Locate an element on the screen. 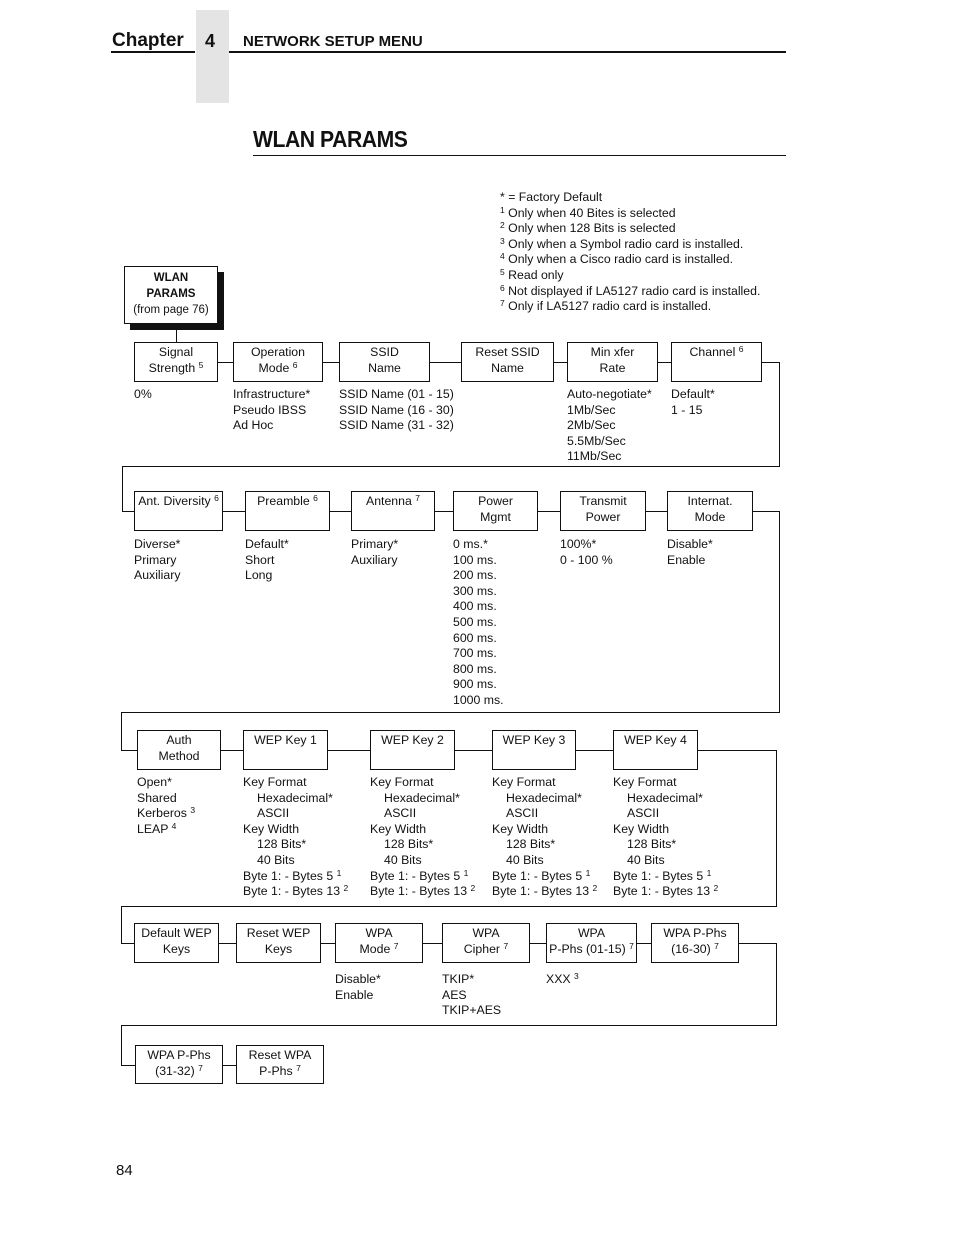  option-item: 128 Bits* is located at coordinates (652, 844).